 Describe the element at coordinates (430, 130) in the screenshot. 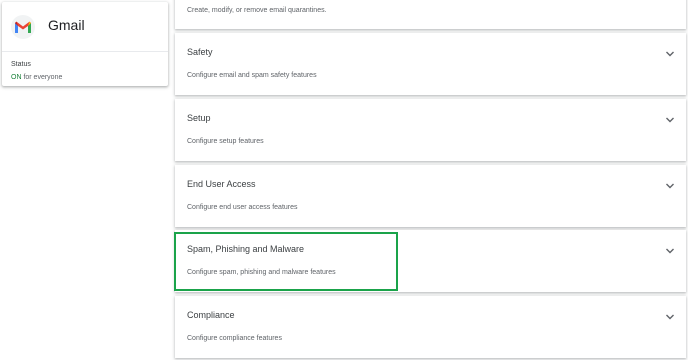

I see `setting-card-setup: Setup Configure setup features` at that location.